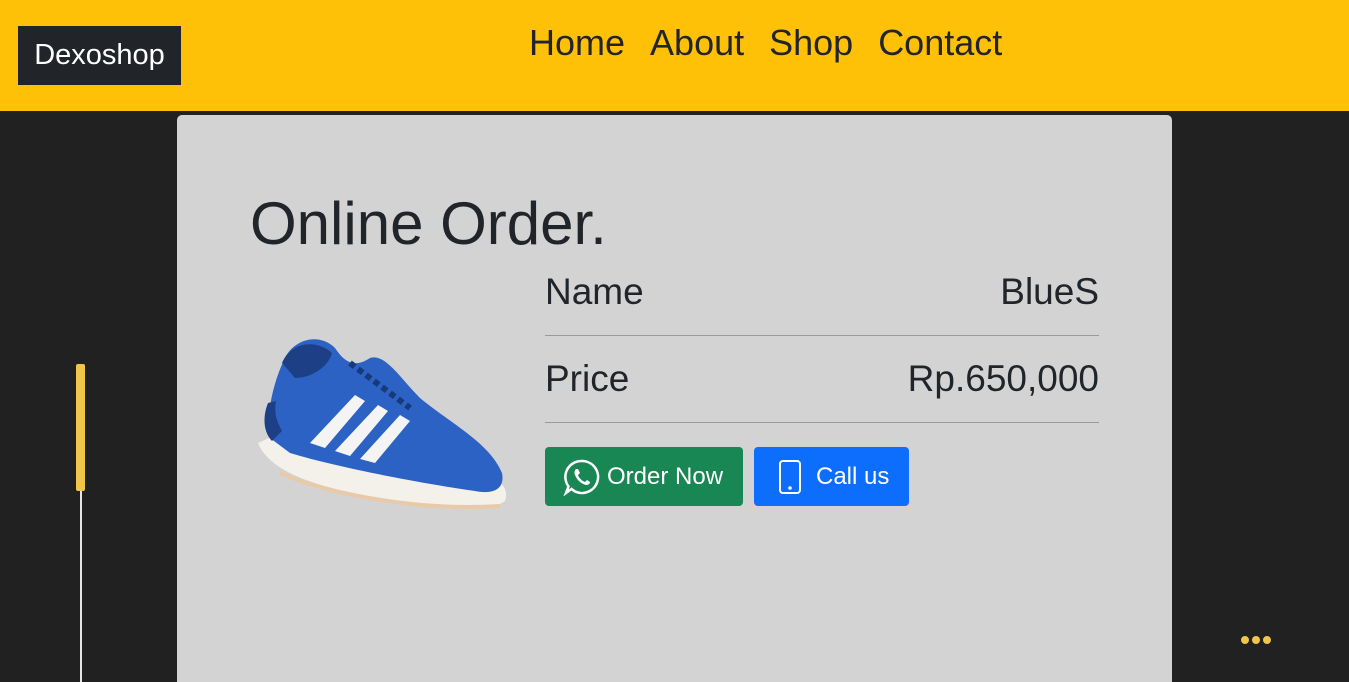 The width and height of the screenshot is (1349, 682). What do you see at coordinates (811, 43) in the screenshot?
I see `nav-link-shop: Shop` at bounding box center [811, 43].